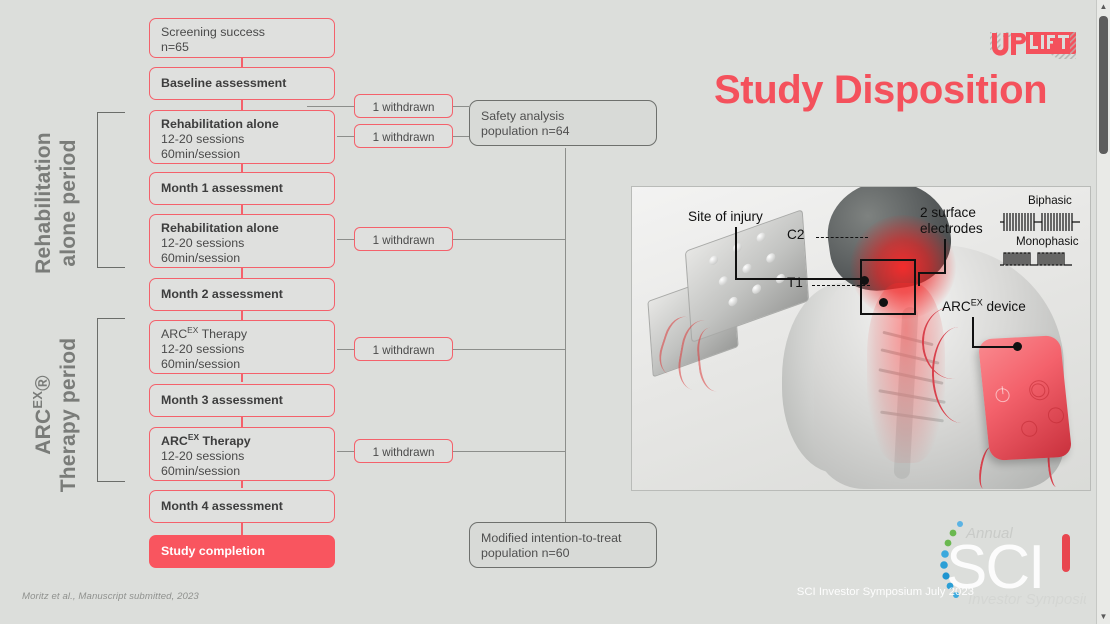 The image size is (1110, 624). What do you see at coordinates (525, 131) in the screenshot?
I see `safety-line2: population n=64` at bounding box center [525, 131].